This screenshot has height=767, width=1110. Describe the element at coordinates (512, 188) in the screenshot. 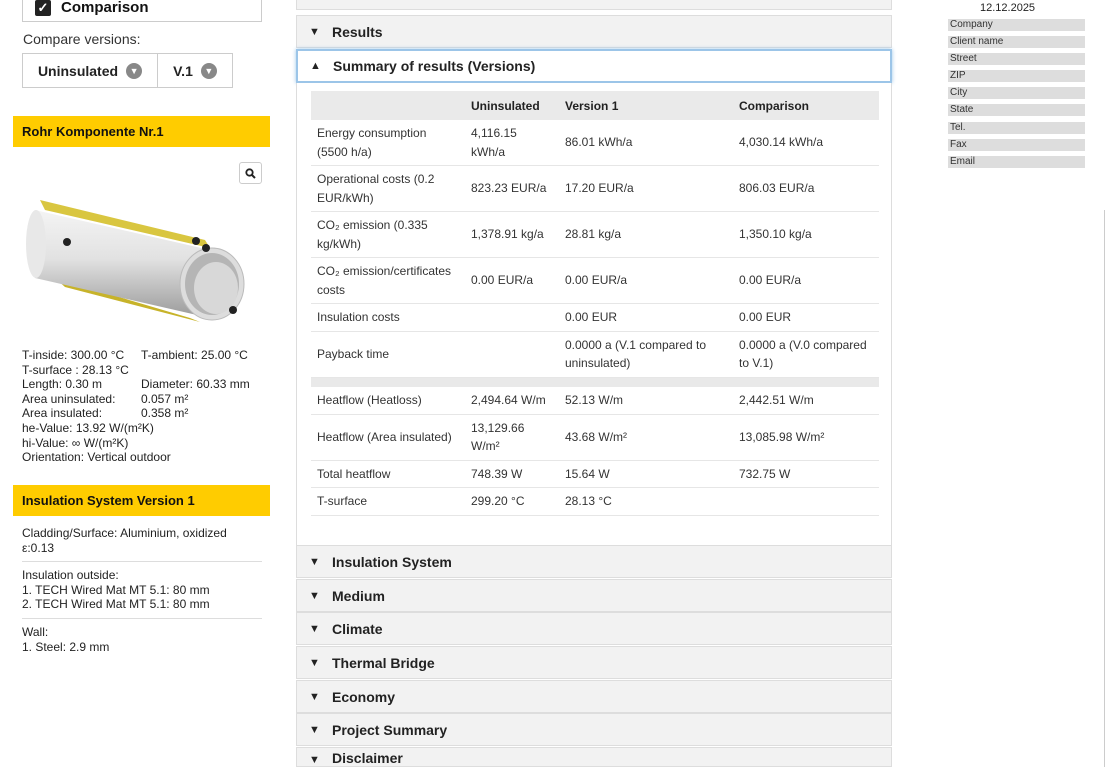

I see `table-cell: 823.23 EUR/a` at that location.